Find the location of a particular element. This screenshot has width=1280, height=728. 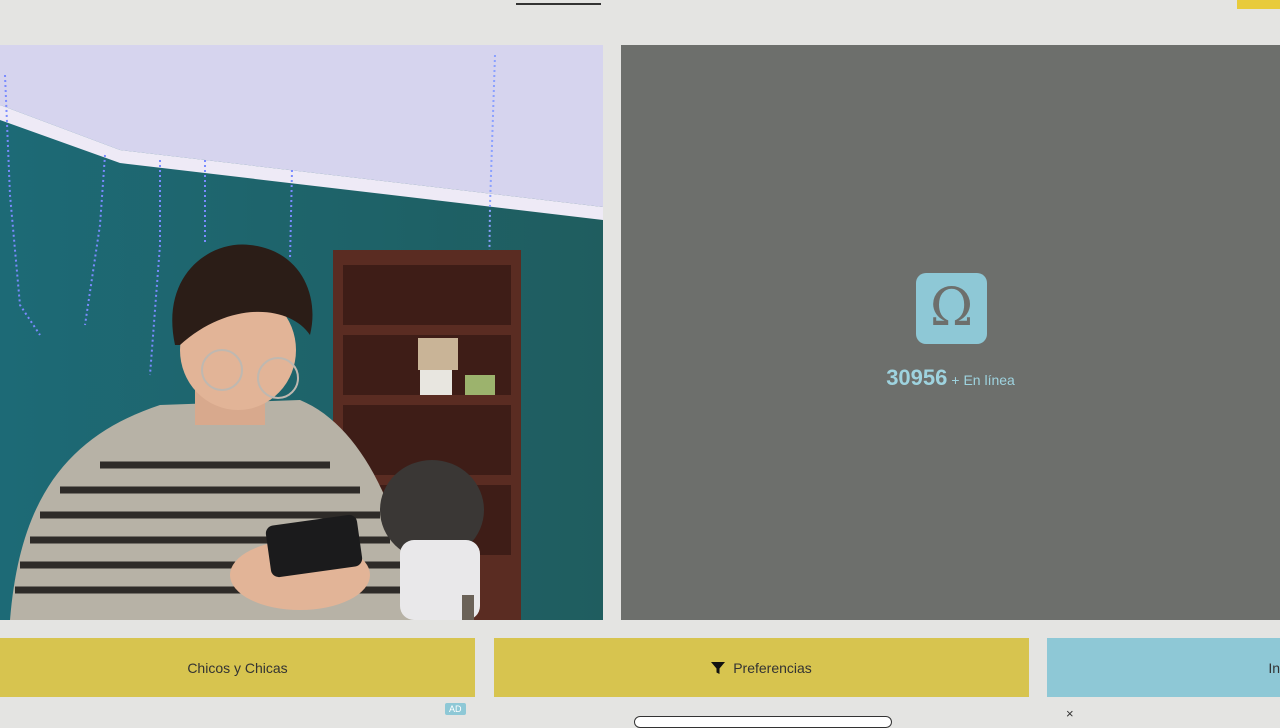

preferences-button: Preferencias is located at coordinates (761, 667).